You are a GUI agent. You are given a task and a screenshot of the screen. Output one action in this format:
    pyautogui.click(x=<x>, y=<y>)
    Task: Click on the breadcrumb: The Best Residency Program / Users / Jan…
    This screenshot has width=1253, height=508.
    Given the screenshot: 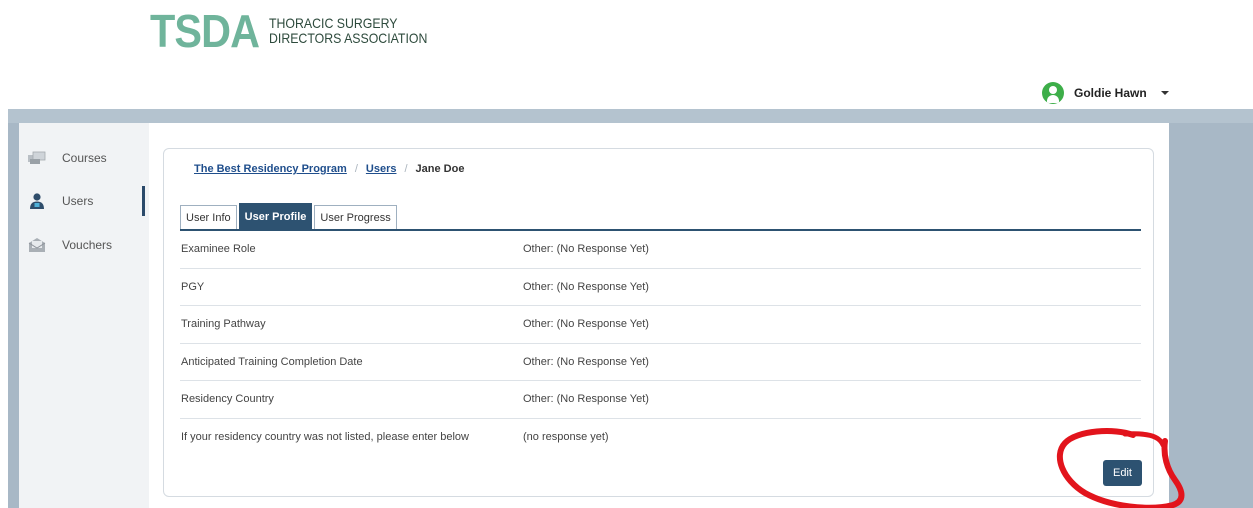 What is the action you would take?
    pyautogui.click(x=329, y=169)
    